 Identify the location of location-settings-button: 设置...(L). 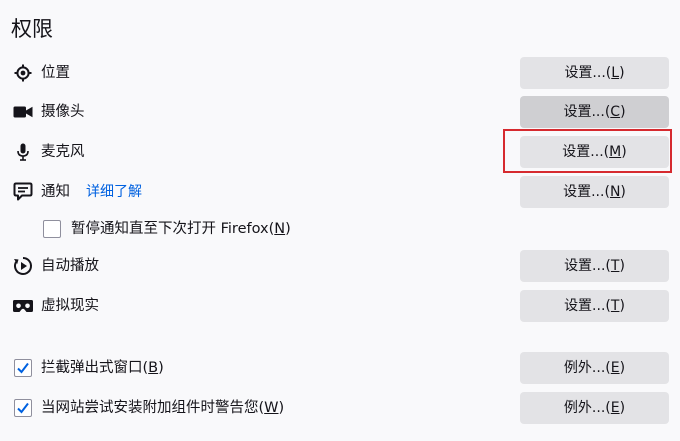
(594, 73).